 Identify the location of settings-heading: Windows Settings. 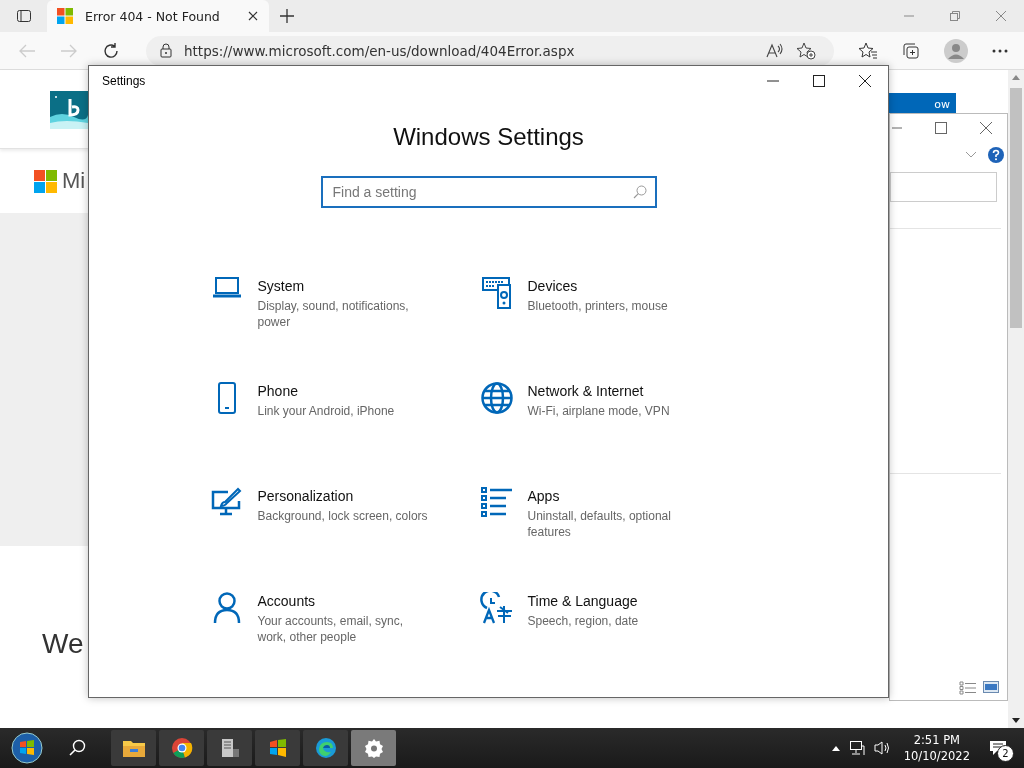
(488, 137).